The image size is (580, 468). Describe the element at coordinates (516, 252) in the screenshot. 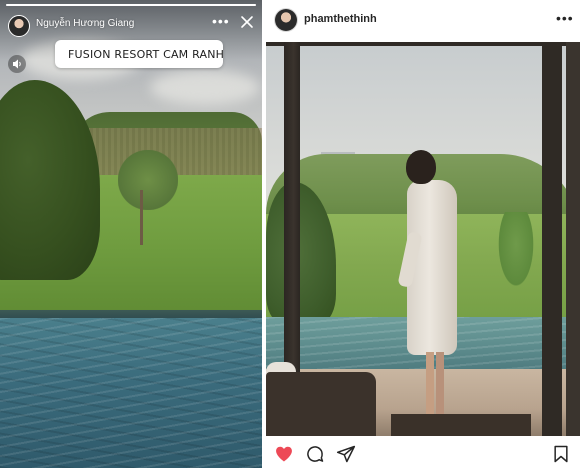

I see `post-photo-palm` at that location.